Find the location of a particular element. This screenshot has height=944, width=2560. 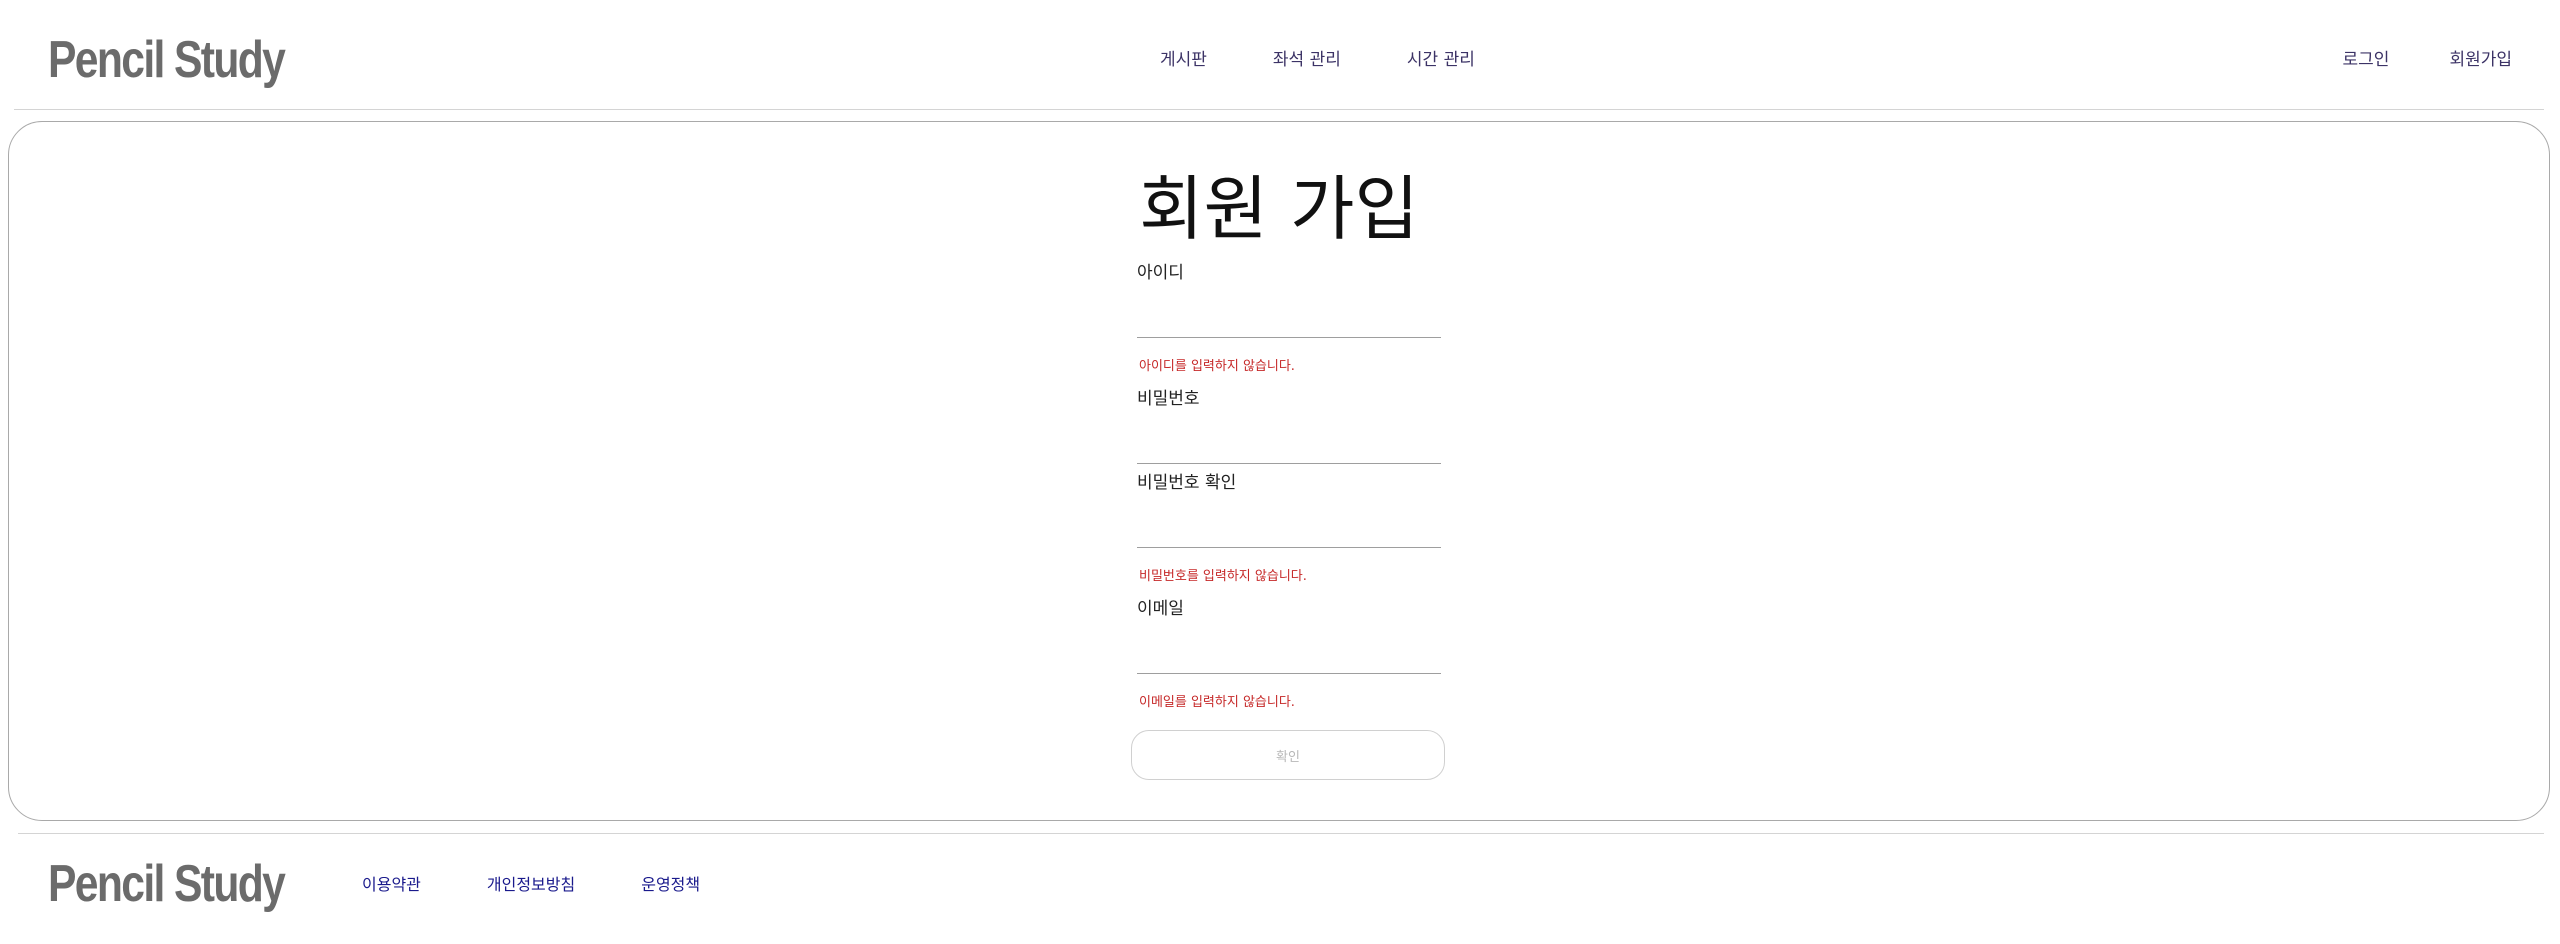

email-input is located at coordinates (1289, 658).